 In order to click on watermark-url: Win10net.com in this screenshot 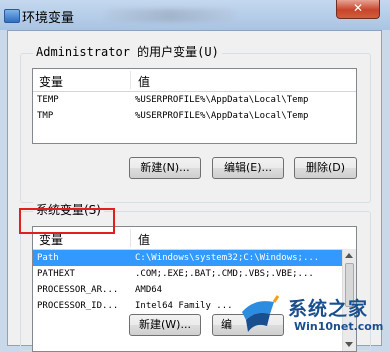, I will do `click(339, 326)`.